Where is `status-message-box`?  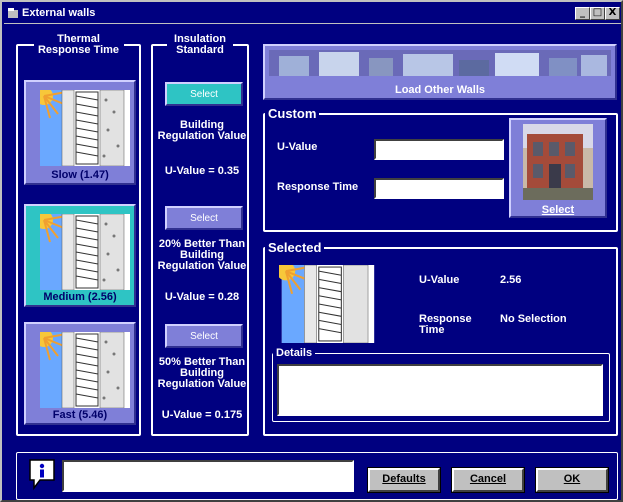
status-message-box is located at coordinates (208, 476).